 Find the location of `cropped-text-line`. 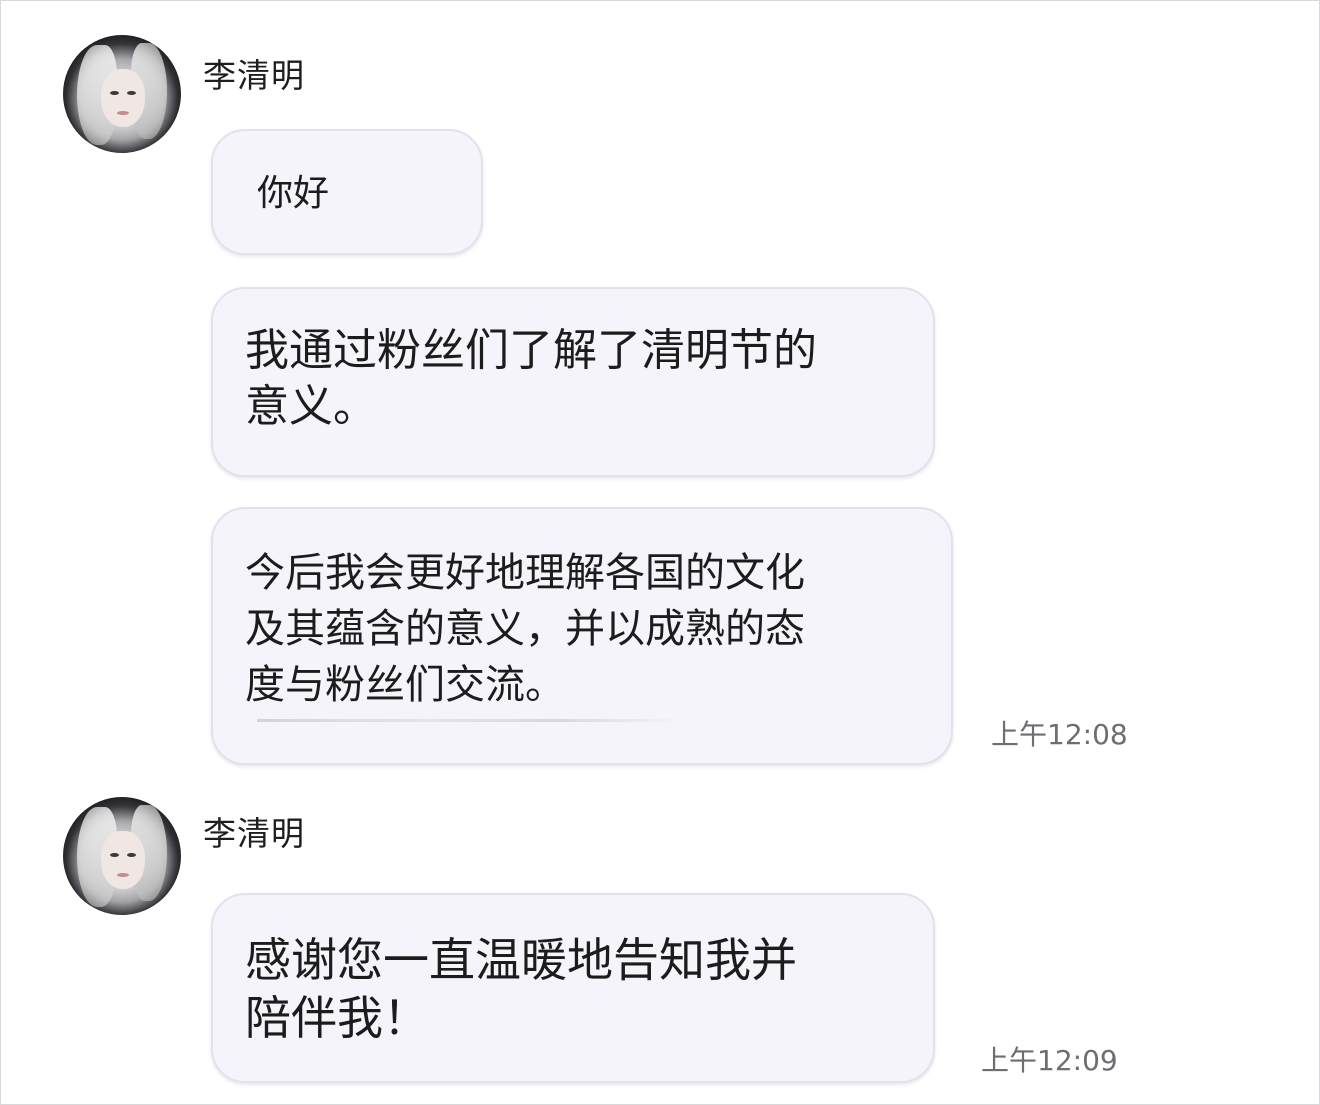

cropped-text-line is located at coordinates (470, 720).